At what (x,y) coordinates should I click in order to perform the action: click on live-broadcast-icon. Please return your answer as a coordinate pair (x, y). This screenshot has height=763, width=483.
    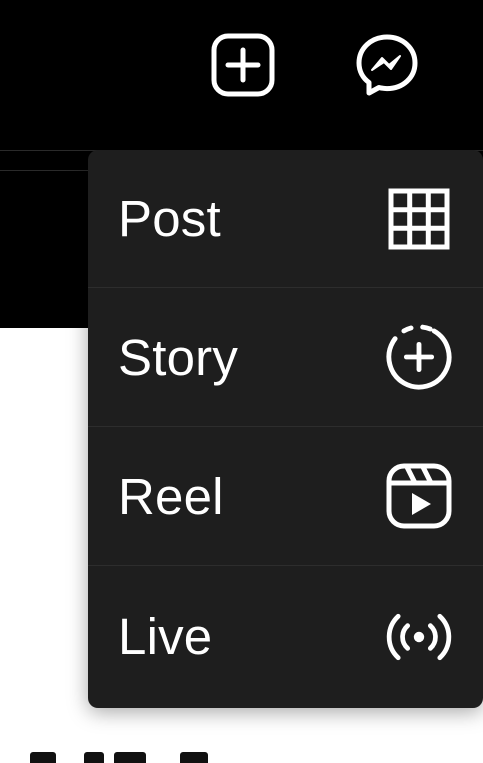
    Looking at the image, I should click on (419, 637).